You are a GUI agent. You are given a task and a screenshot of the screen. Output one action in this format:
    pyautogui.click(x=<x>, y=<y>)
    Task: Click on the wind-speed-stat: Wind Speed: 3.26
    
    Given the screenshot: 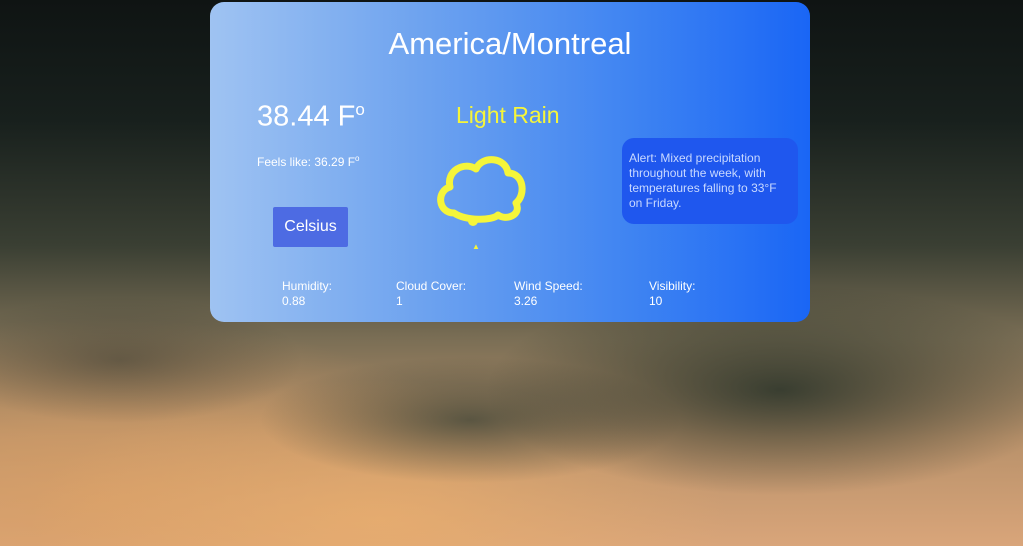 What is the action you would take?
    pyautogui.click(x=548, y=294)
    